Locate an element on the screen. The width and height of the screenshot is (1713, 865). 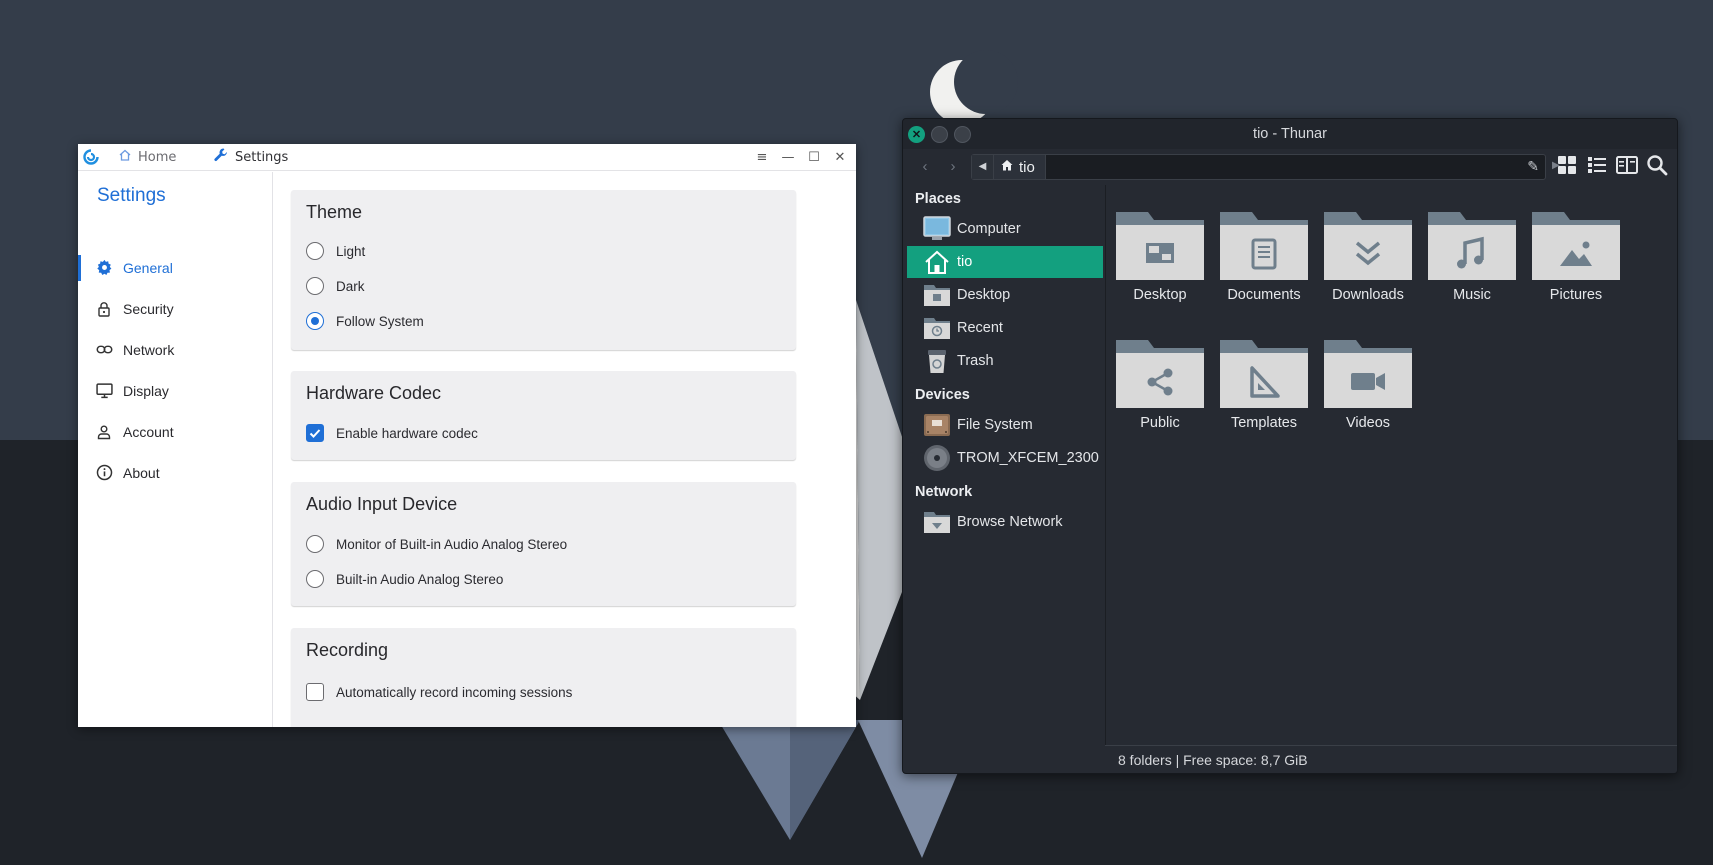
pictures-folder-icon is located at coordinates (1576, 246).